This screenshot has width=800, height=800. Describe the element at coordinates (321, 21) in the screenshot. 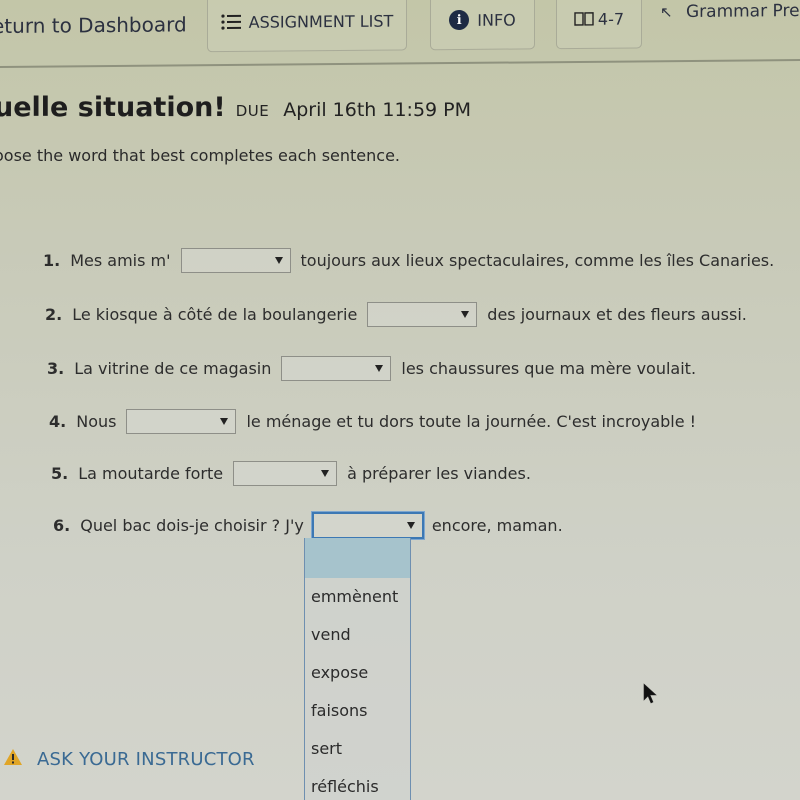

I see `assignment-list-label: ASSIGNMENT LIST` at that location.